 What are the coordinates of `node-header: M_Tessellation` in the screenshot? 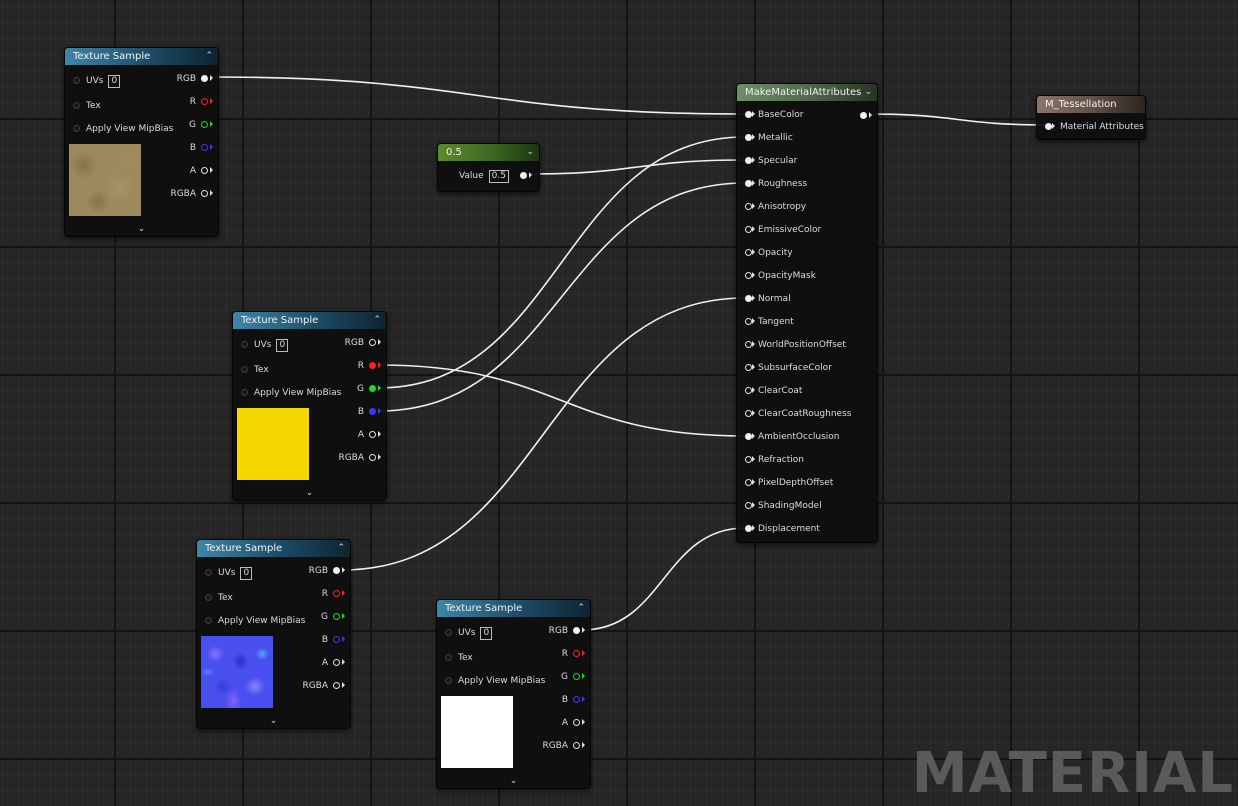 It's located at (1091, 104).